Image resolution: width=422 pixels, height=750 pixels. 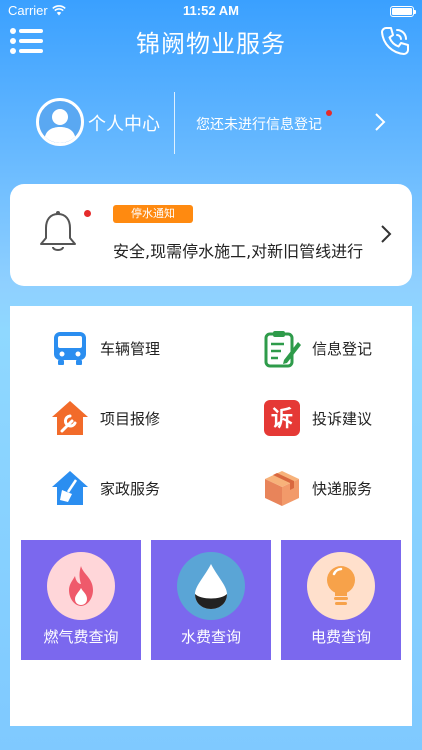 What do you see at coordinates (395, 41) in the screenshot?
I see `phone-icon` at bounding box center [395, 41].